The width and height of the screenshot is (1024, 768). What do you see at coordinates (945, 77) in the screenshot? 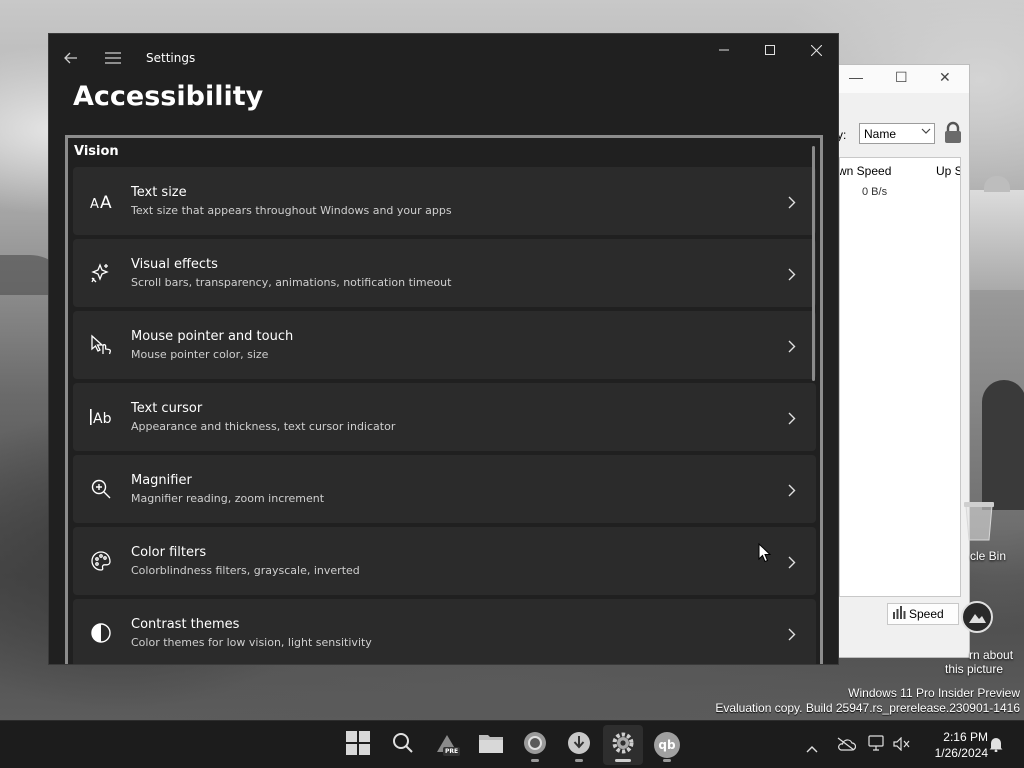
I see `close-icon: ✕` at bounding box center [945, 77].